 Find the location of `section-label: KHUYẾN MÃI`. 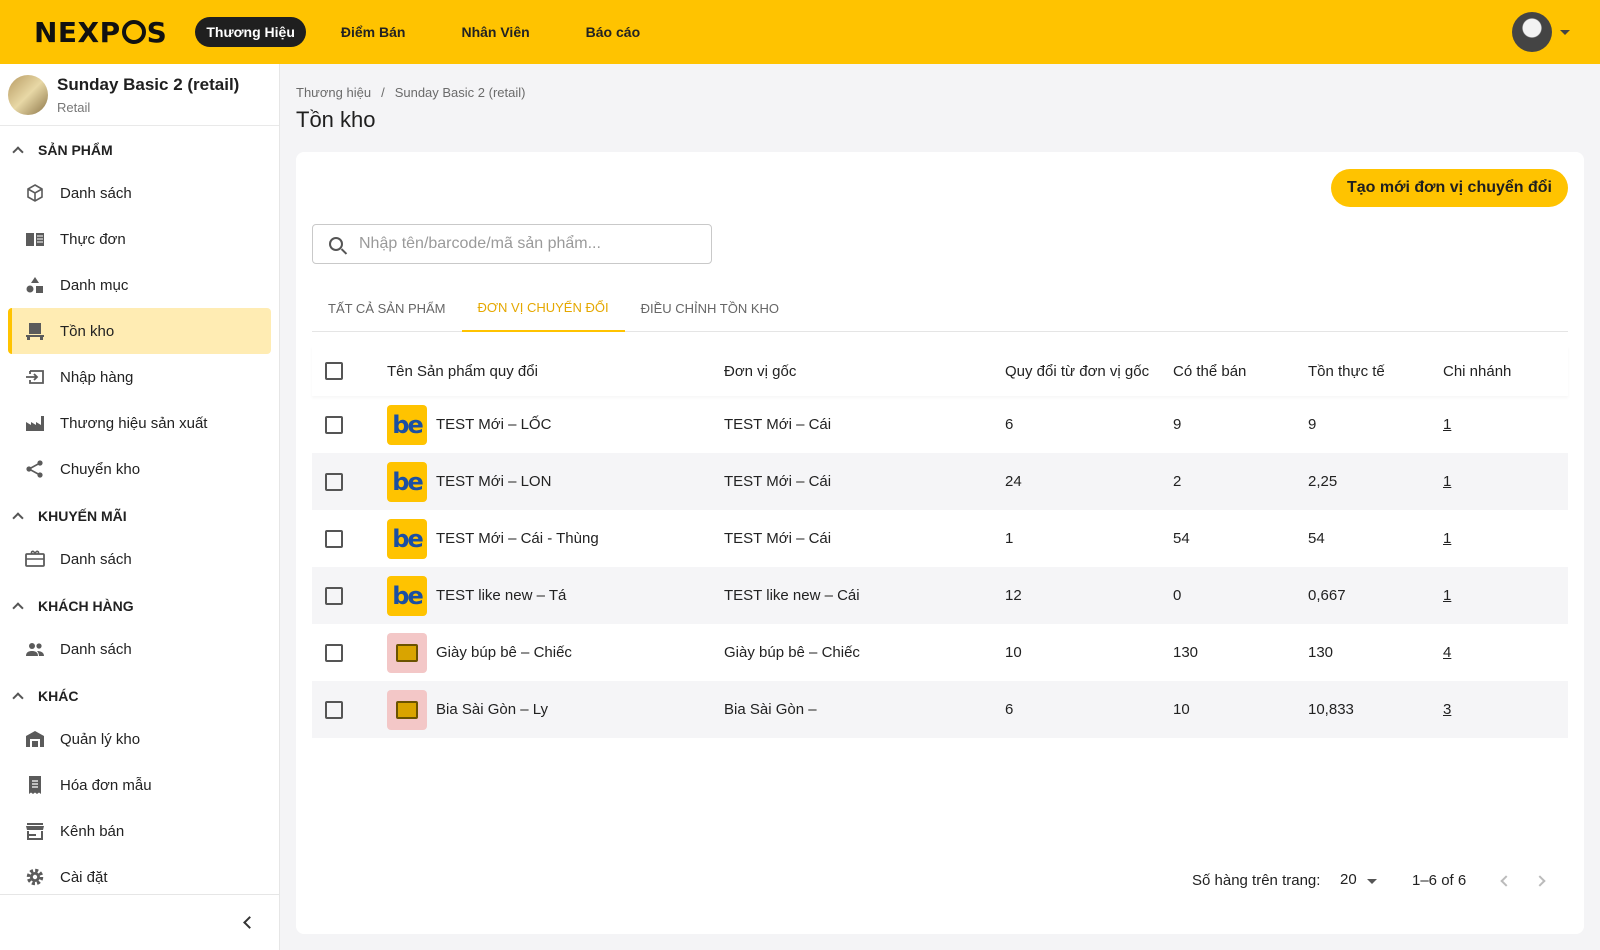

section-label: KHUYẾN MÃI is located at coordinates (82, 516).